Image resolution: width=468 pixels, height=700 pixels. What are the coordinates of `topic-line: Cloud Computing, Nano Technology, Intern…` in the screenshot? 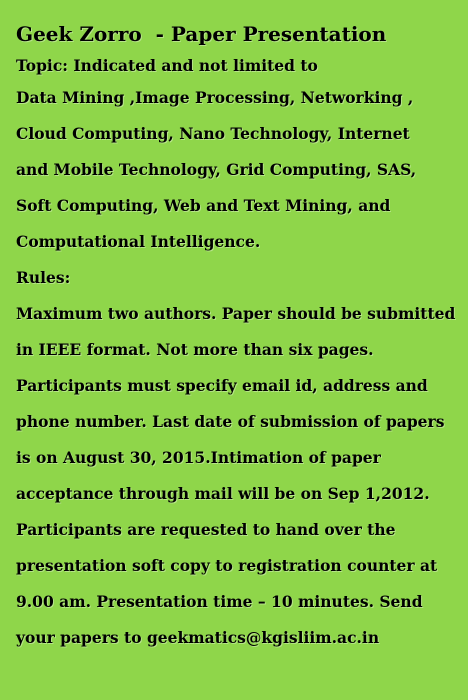 It's located at (213, 133).